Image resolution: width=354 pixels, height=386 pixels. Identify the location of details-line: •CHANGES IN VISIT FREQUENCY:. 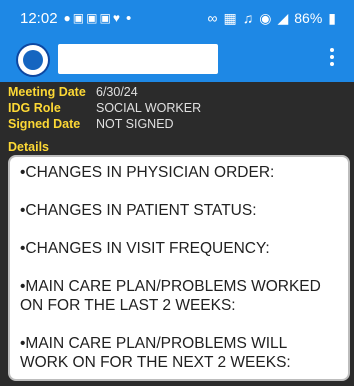
(145, 248).